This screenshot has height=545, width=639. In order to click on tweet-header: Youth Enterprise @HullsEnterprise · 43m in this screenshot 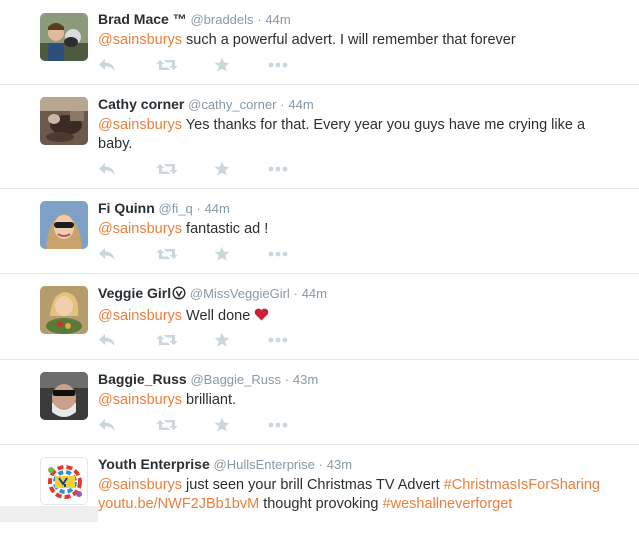, I will do `click(358, 464)`.